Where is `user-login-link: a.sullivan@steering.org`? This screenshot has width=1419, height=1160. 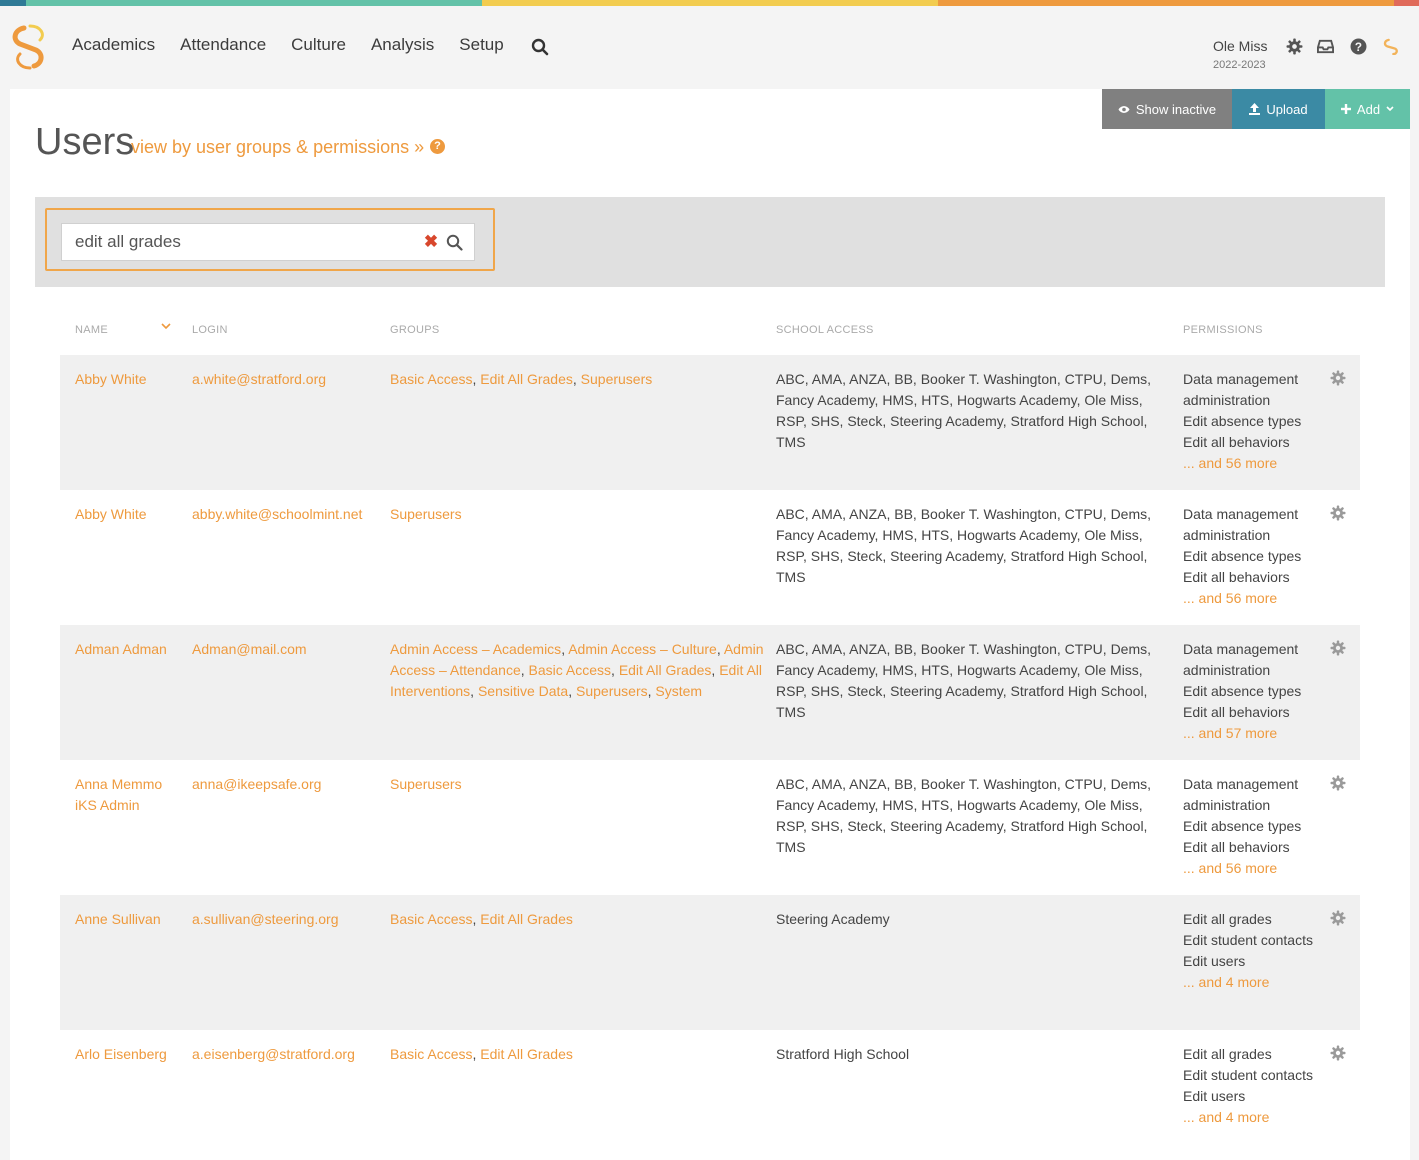 user-login-link: a.sullivan@steering.org is located at coordinates (289, 919).